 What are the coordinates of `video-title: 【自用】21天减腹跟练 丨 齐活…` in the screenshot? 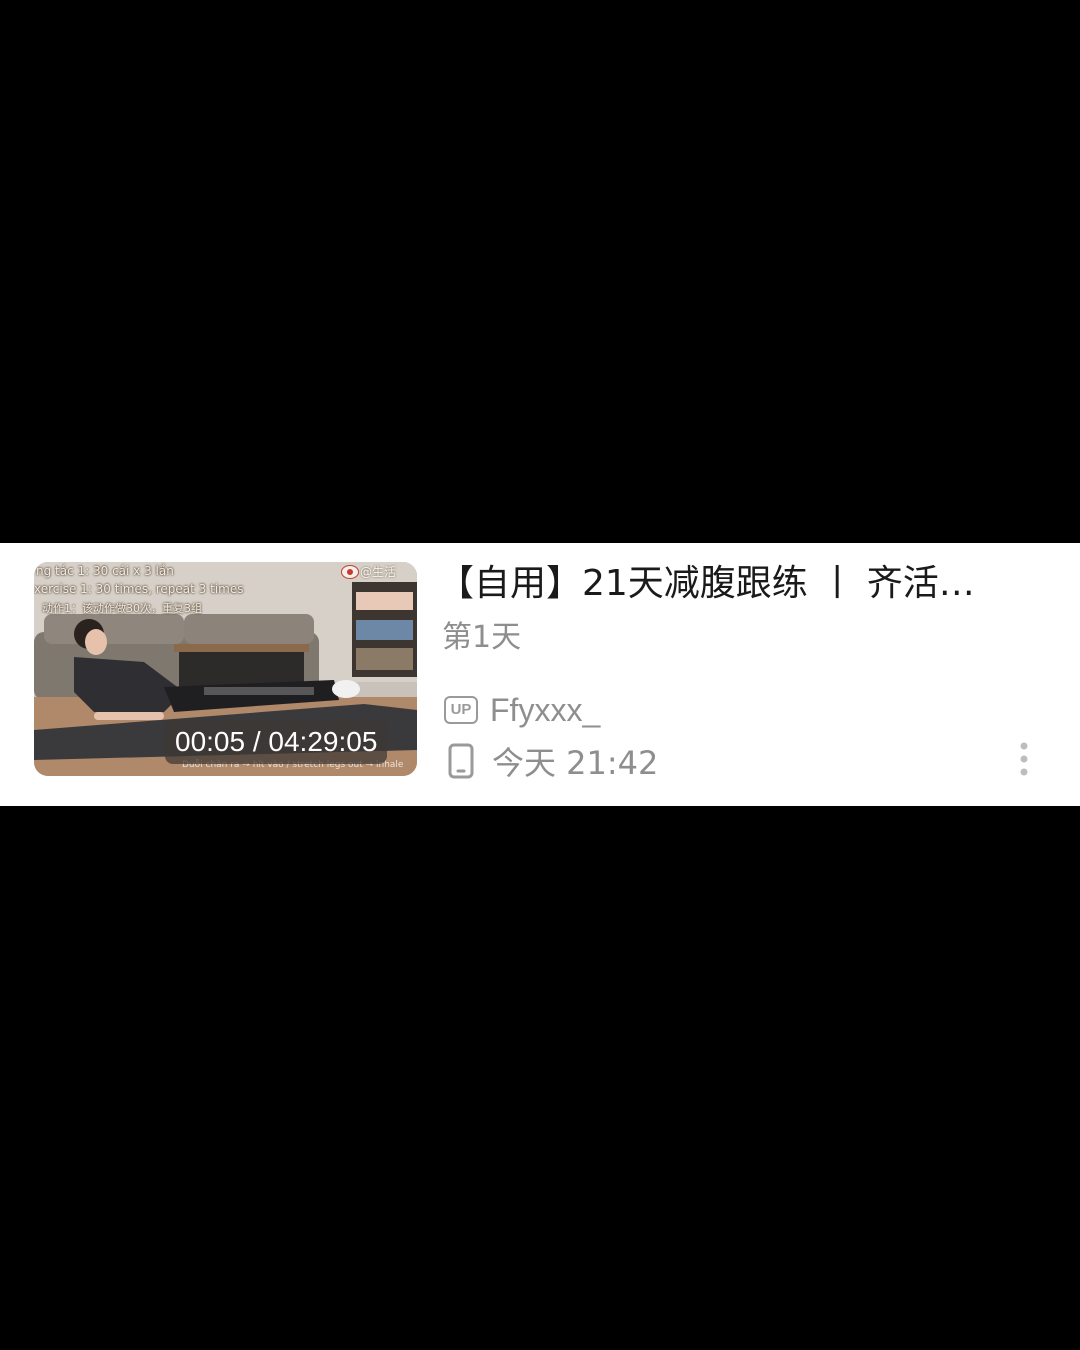 It's located at (718, 584).